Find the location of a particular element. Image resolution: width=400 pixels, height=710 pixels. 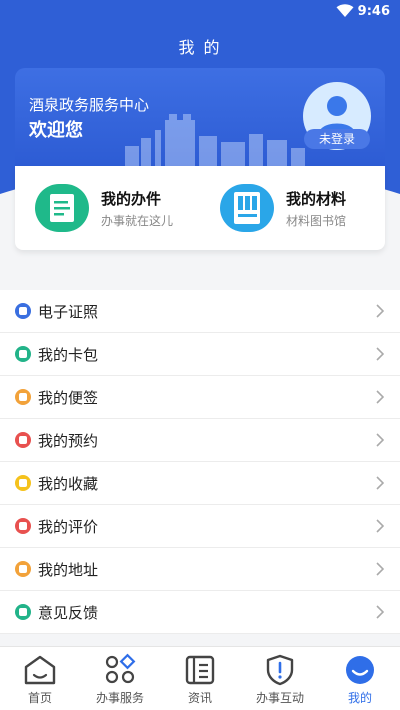

tab-mine: 我的 is located at coordinates (360, 678).